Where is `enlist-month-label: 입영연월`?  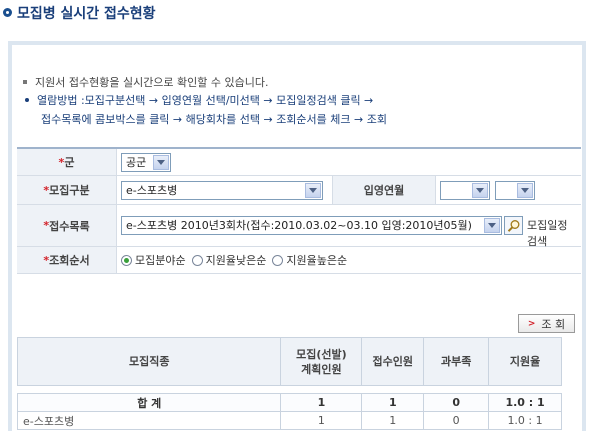 enlist-month-label: 입영연월 is located at coordinates (384, 190).